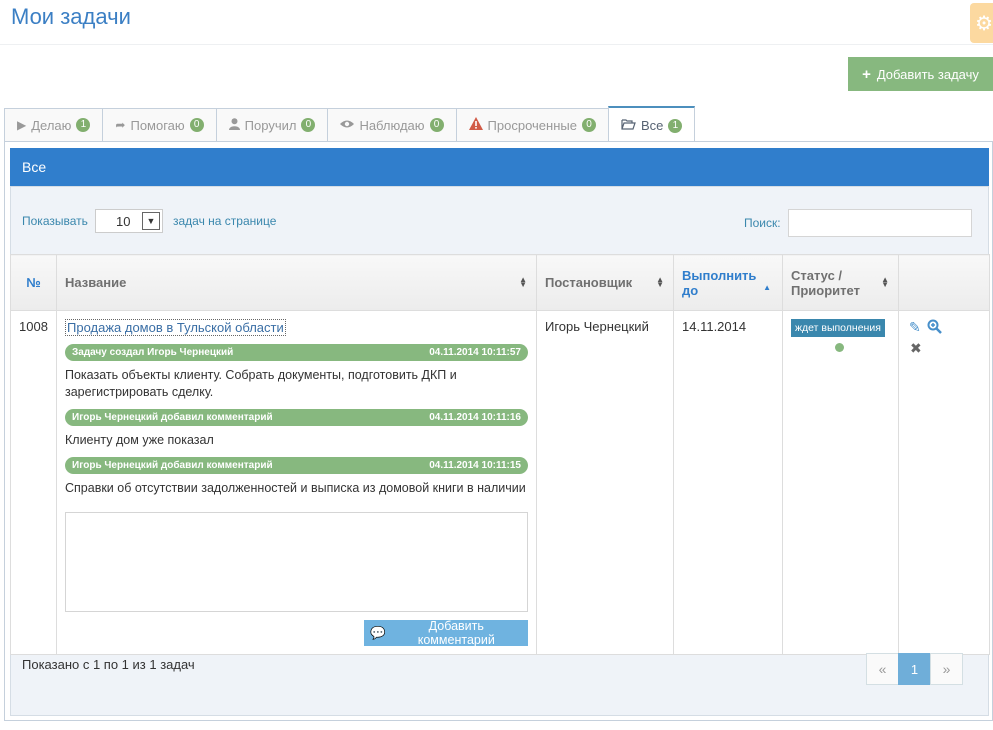 This screenshot has width=993, height=730. What do you see at coordinates (628, 125) in the screenshot?
I see `folder-open-icon` at bounding box center [628, 125].